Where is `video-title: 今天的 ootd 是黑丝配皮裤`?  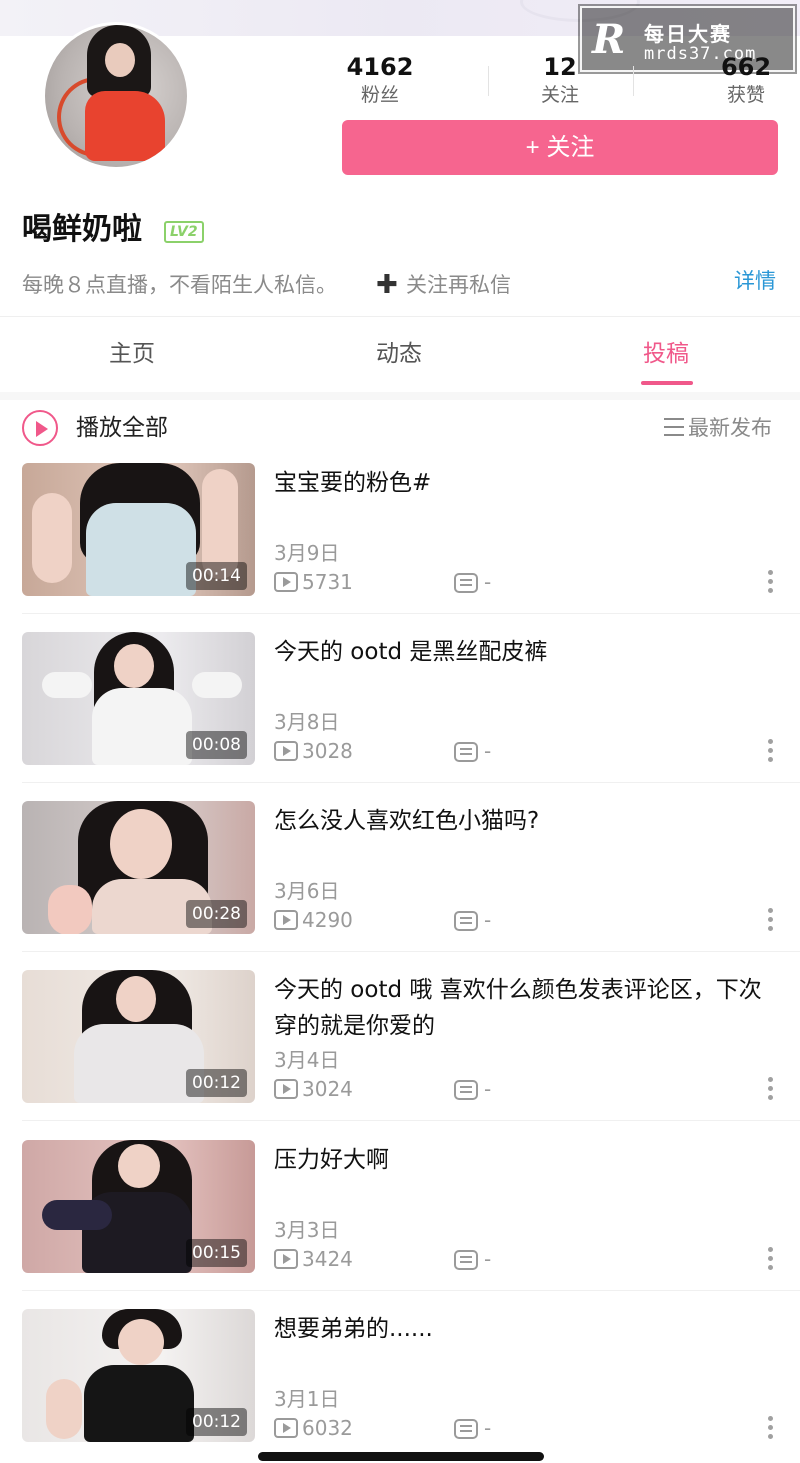
video-title: 今天的 ootd 是黑丝配皮裤 is located at coordinates (529, 652).